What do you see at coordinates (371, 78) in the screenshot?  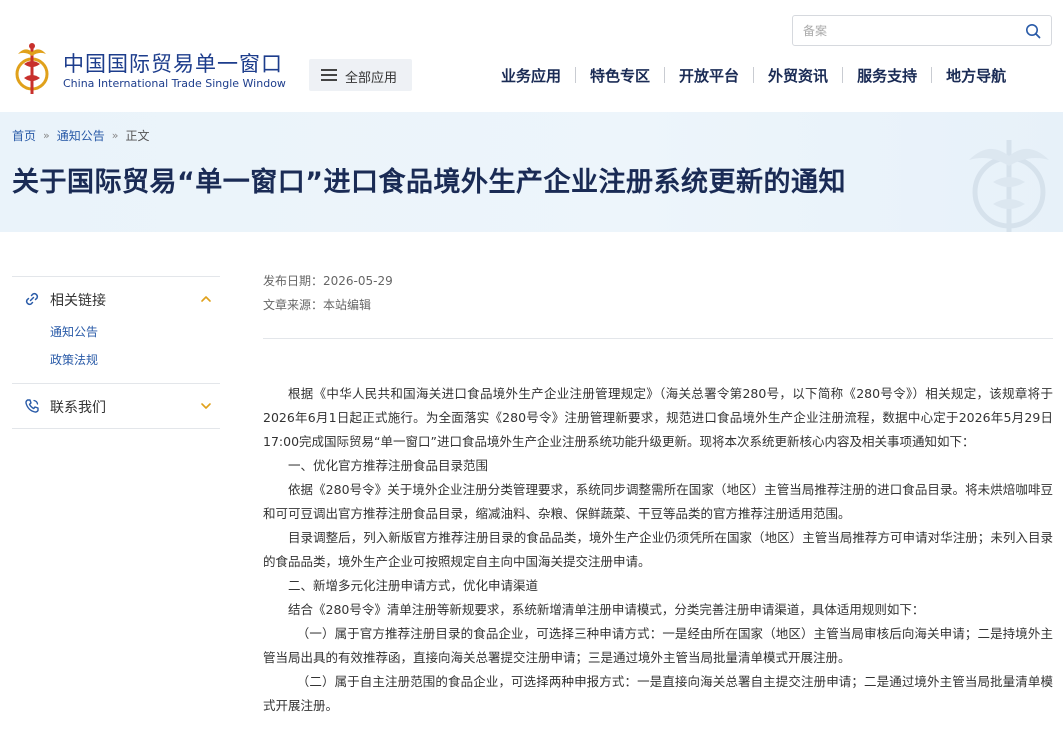 I see `all-apps-label: 全部应用` at bounding box center [371, 78].